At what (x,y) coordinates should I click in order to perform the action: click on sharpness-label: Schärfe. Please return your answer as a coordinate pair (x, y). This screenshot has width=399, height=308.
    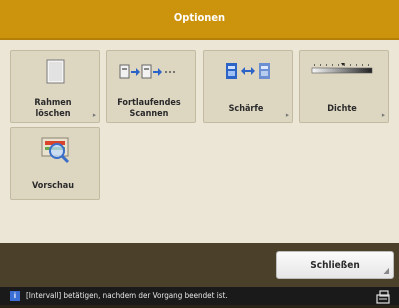
    Looking at the image, I should click on (246, 109).